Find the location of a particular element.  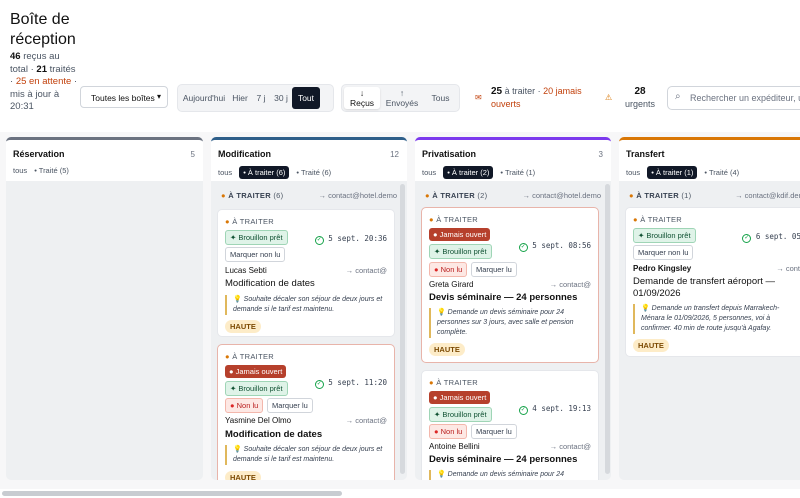

card-time-value: 5 sept. 08:56 is located at coordinates (561, 245).